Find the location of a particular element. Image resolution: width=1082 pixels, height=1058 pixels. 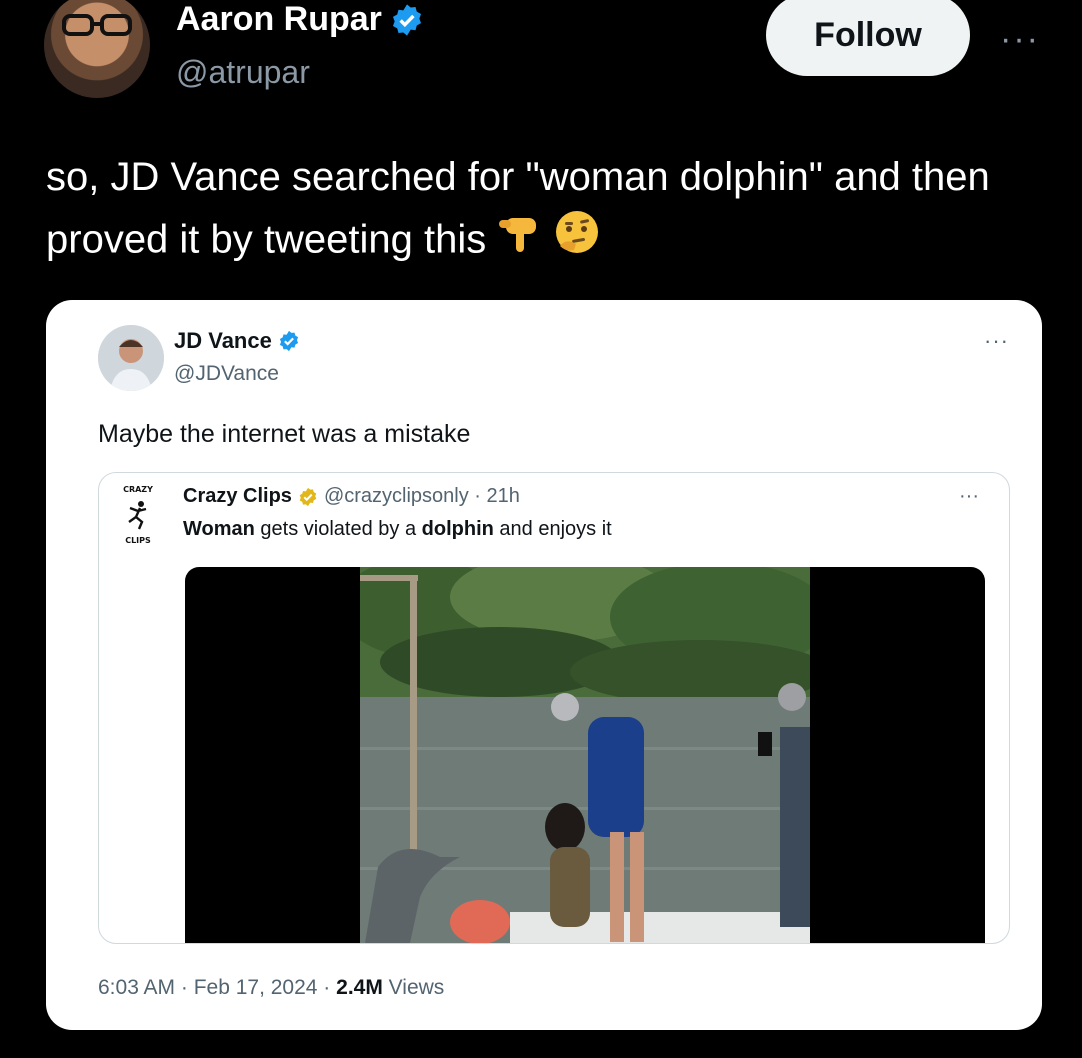

video-still-image is located at coordinates (585, 755).